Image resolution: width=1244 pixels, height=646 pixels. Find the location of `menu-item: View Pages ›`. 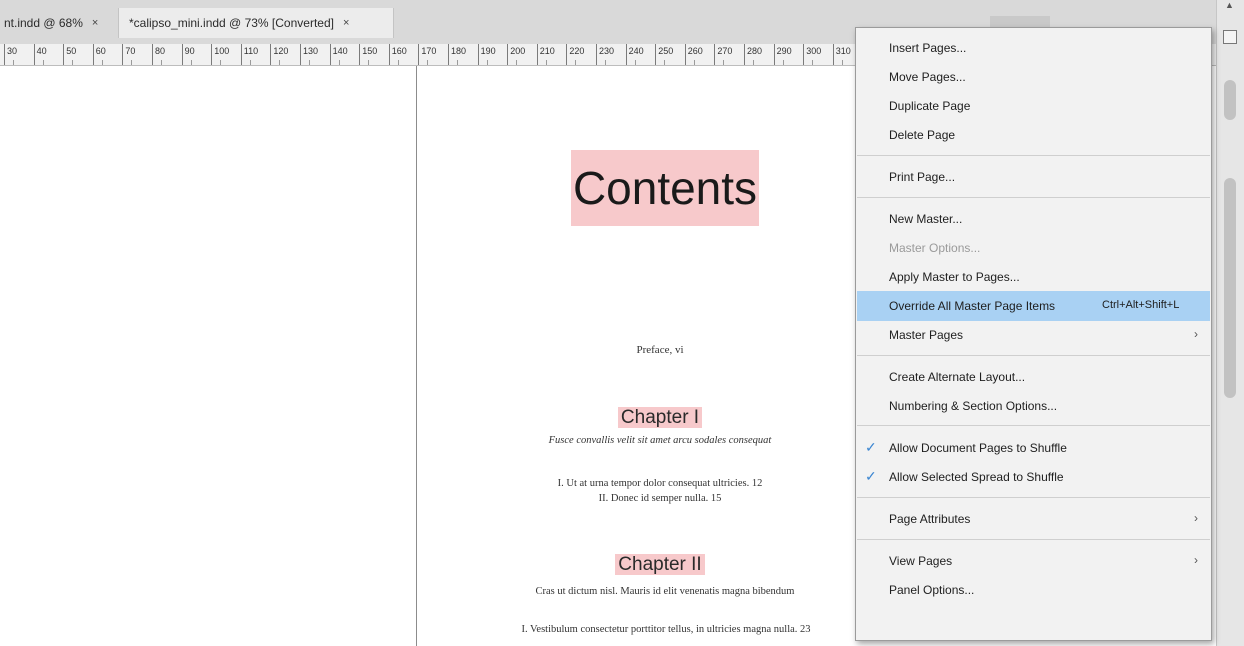

menu-item: View Pages › is located at coordinates (1033, 561).